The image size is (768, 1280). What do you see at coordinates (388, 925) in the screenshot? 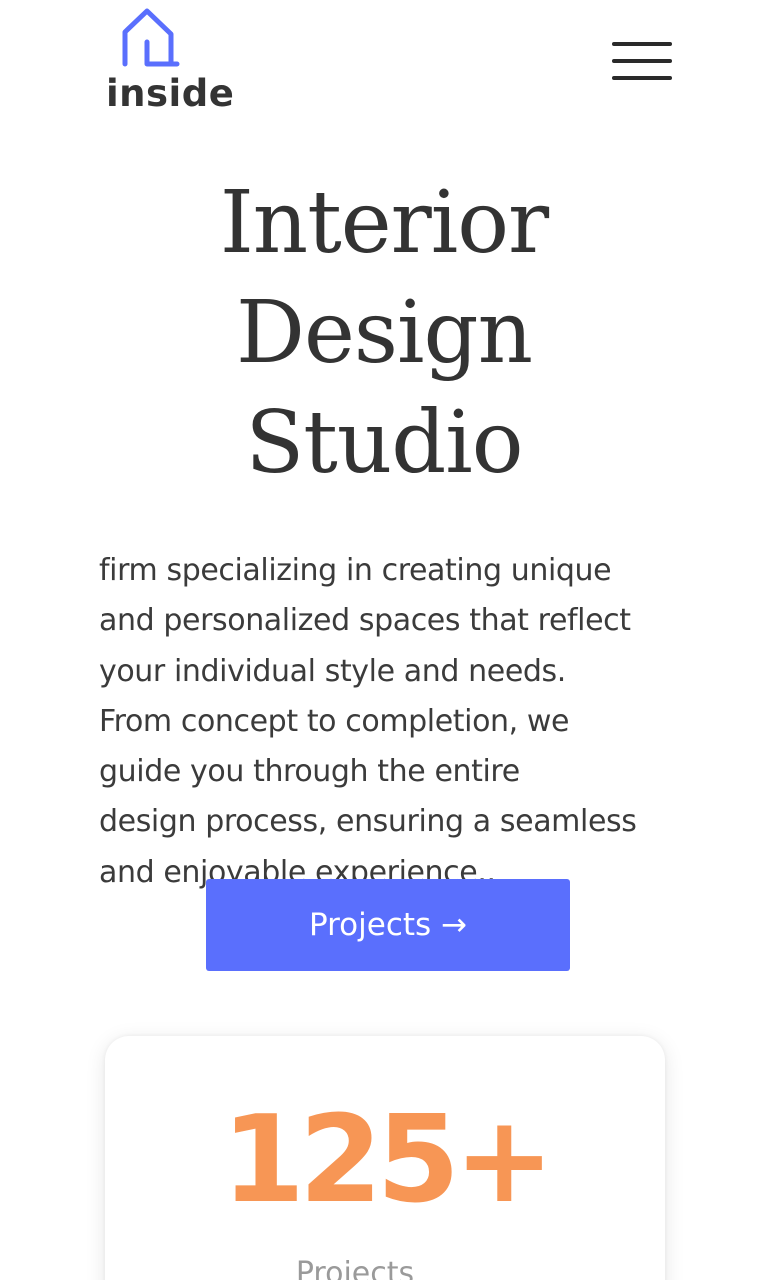
I see `projects-button: Projects →` at bounding box center [388, 925].